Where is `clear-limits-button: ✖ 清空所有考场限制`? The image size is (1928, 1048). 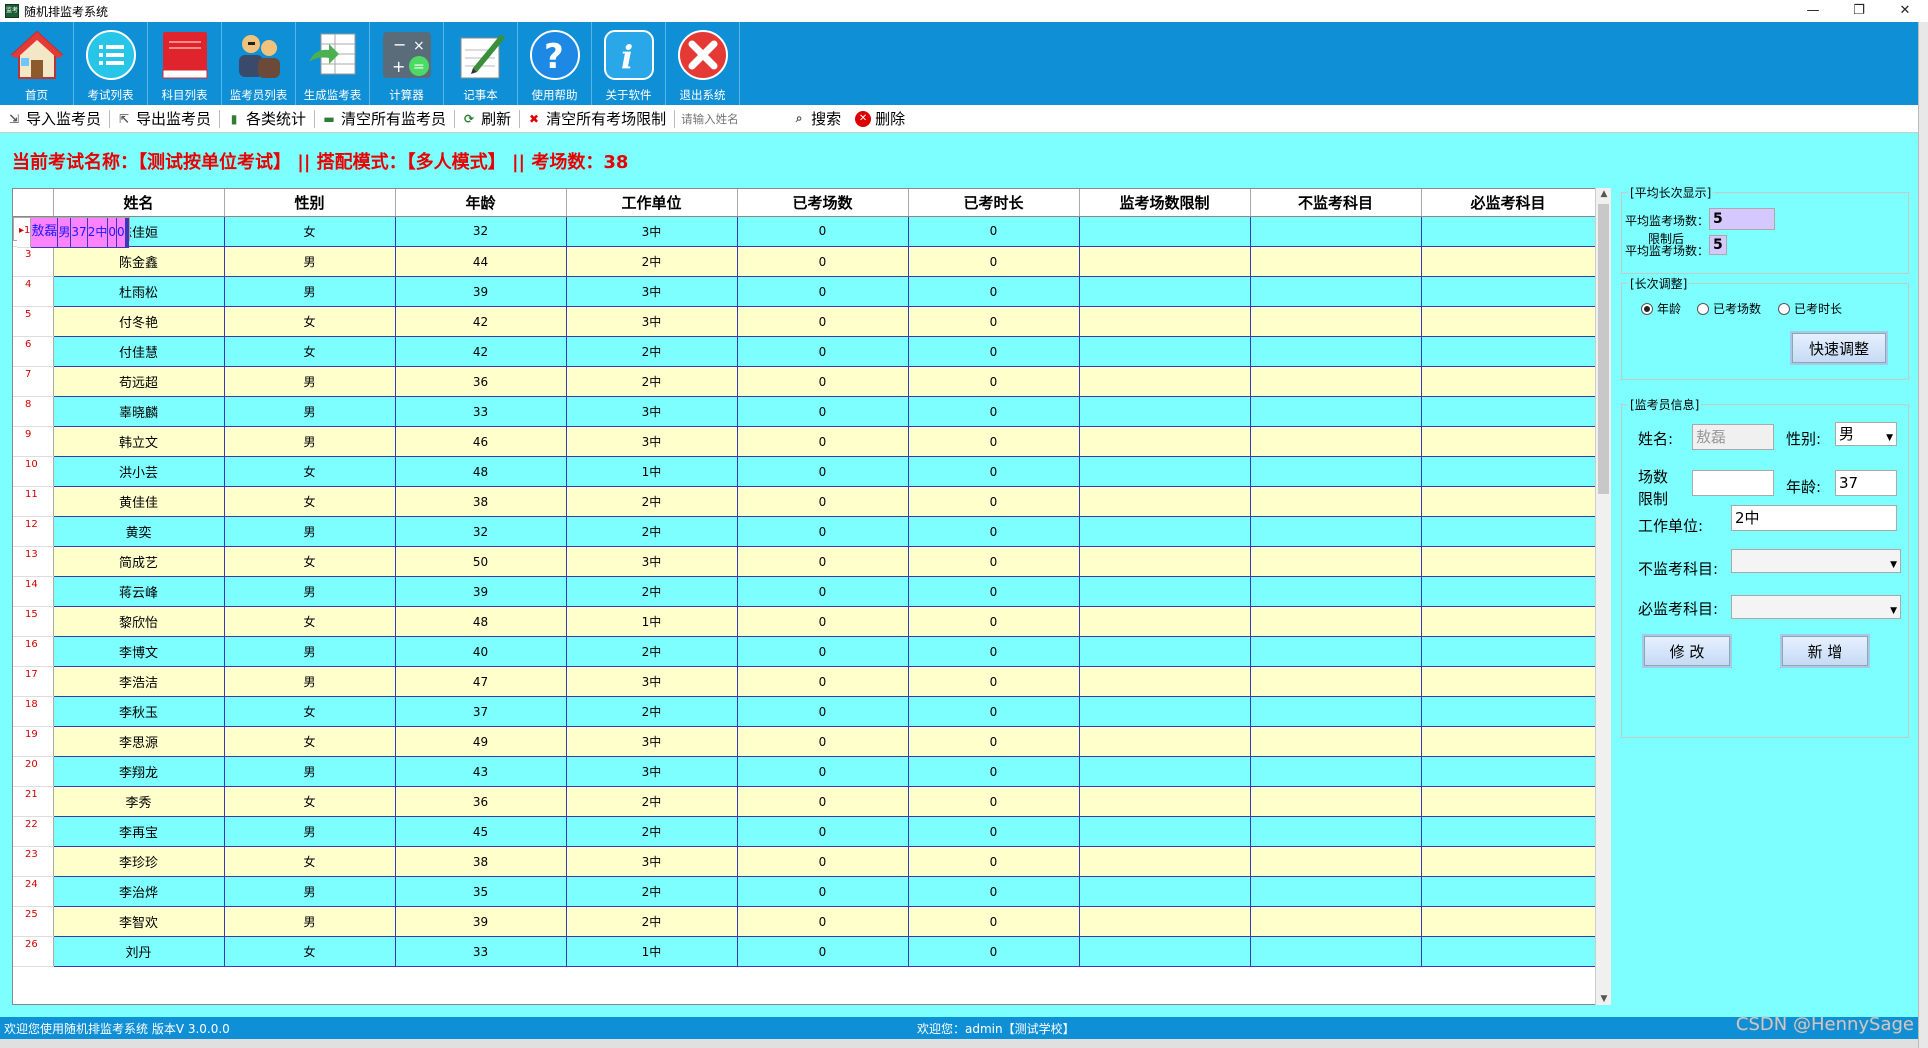
clear-limits-button: ✖ 清空所有考场限制 is located at coordinates (596, 118).